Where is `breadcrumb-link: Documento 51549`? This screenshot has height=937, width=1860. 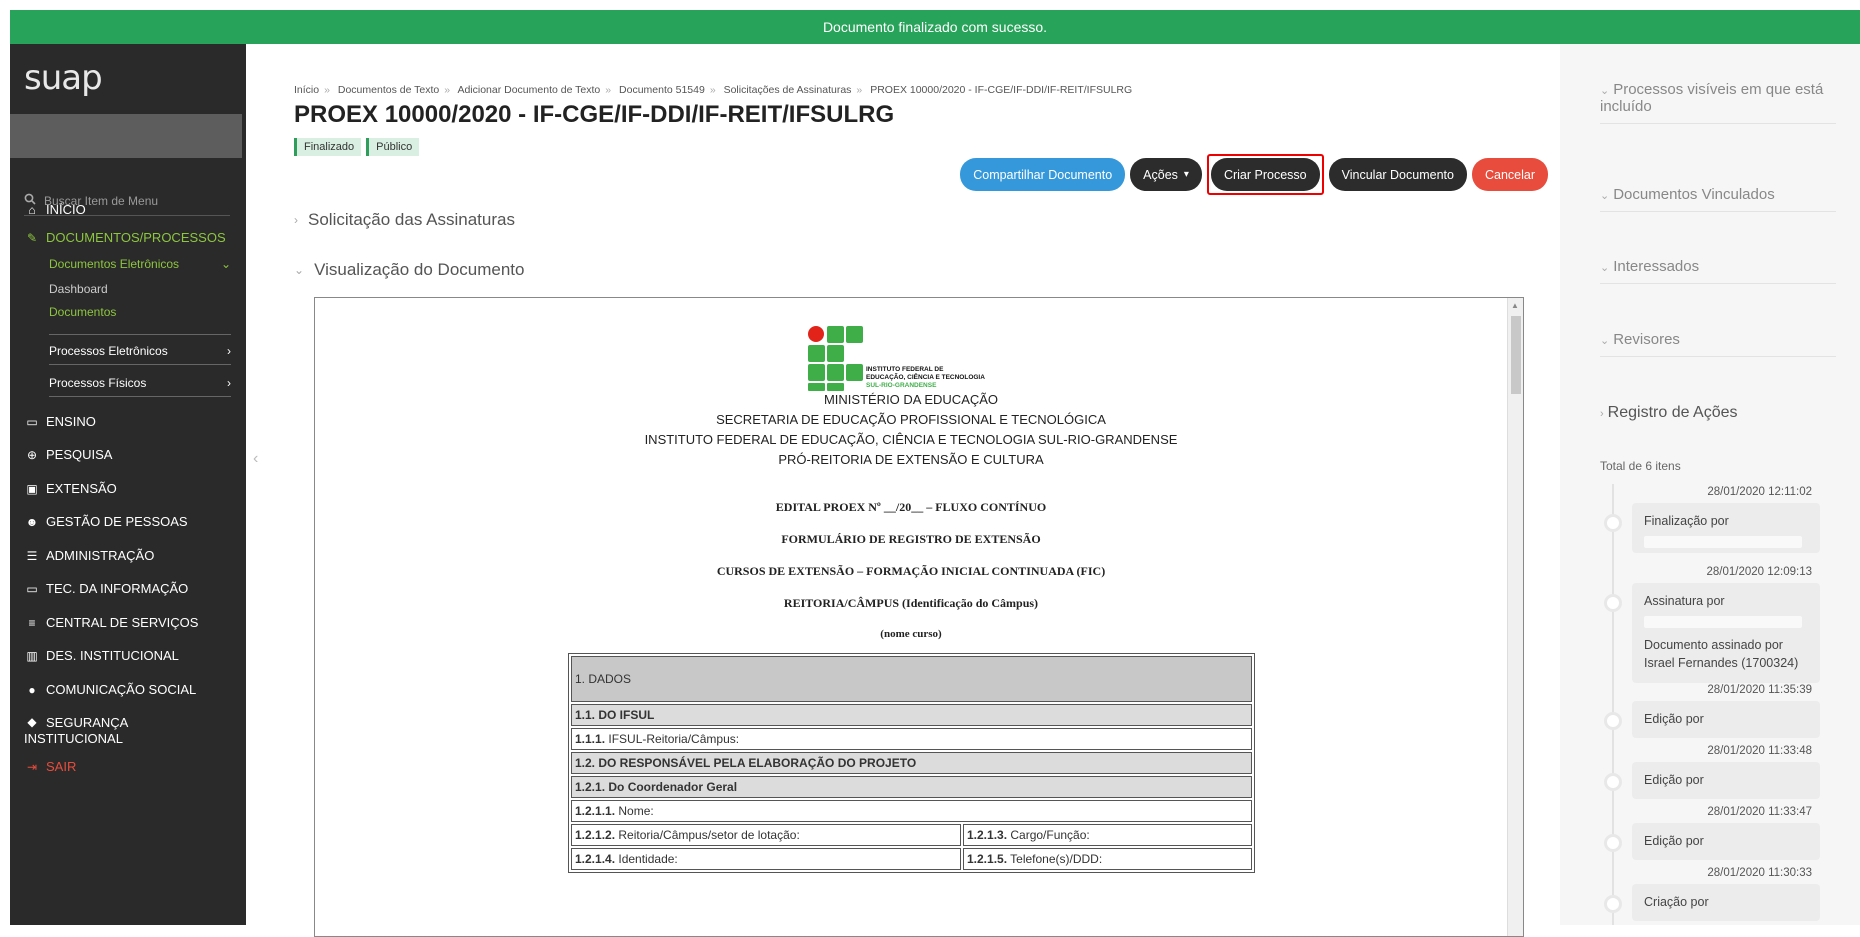 breadcrumb-link: Documento 51549 is located at coordinates (662, 90).